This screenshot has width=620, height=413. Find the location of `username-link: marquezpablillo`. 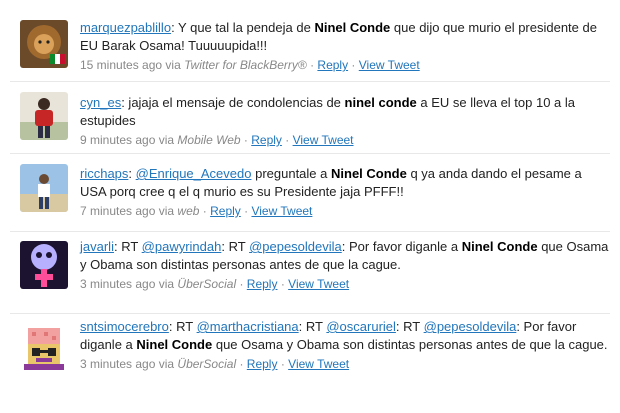

username-link: marquezpablillo is located at coordinates (125, 27).